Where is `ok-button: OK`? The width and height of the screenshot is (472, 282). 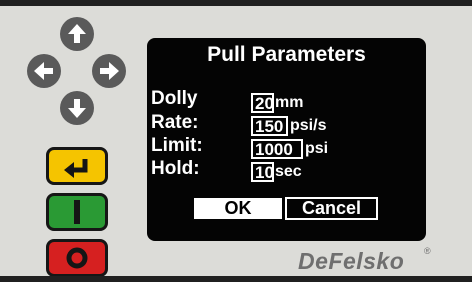 ok-button: OK is located at coordinates (238, 208).